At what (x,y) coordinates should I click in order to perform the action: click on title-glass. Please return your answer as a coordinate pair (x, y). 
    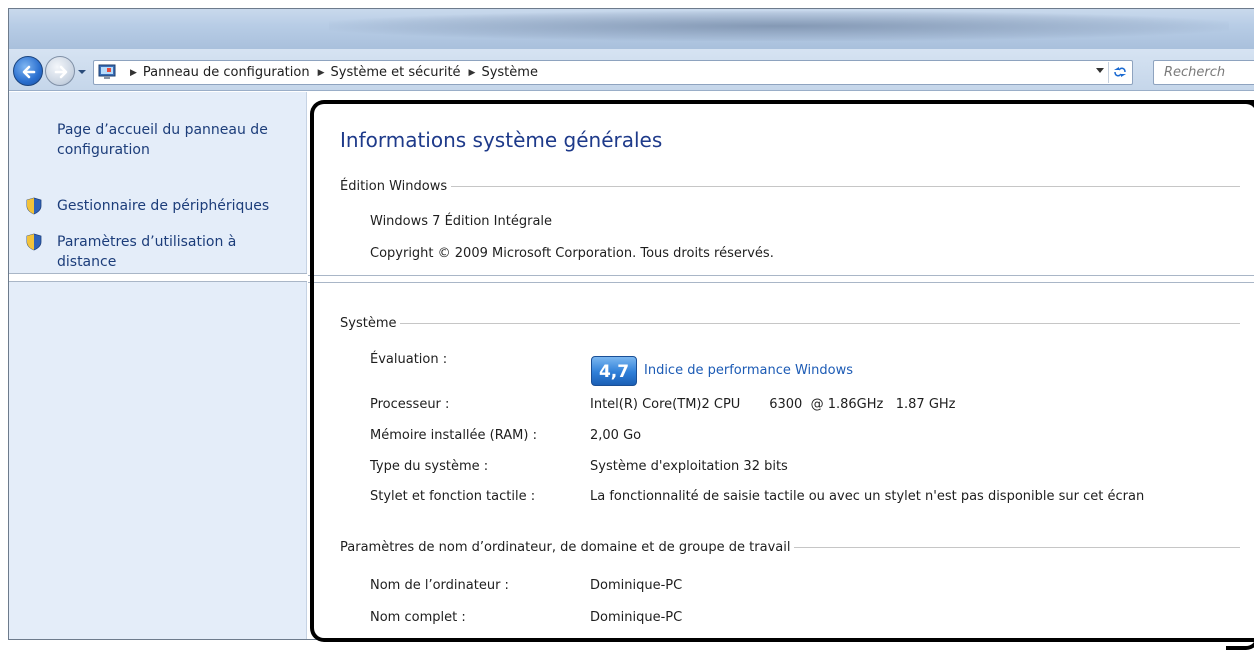
    Looking at the image, I should click on (779, 26).